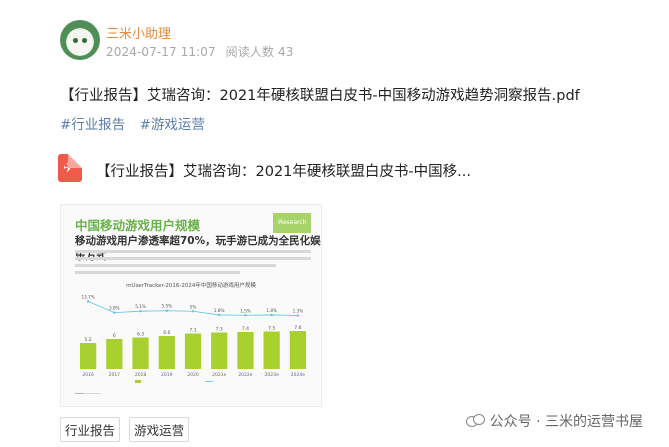  What do you see at coordinates (90, 429) in the screenshot?
I see `tag-chip: 行业报告` at bounding box center [90, 429].